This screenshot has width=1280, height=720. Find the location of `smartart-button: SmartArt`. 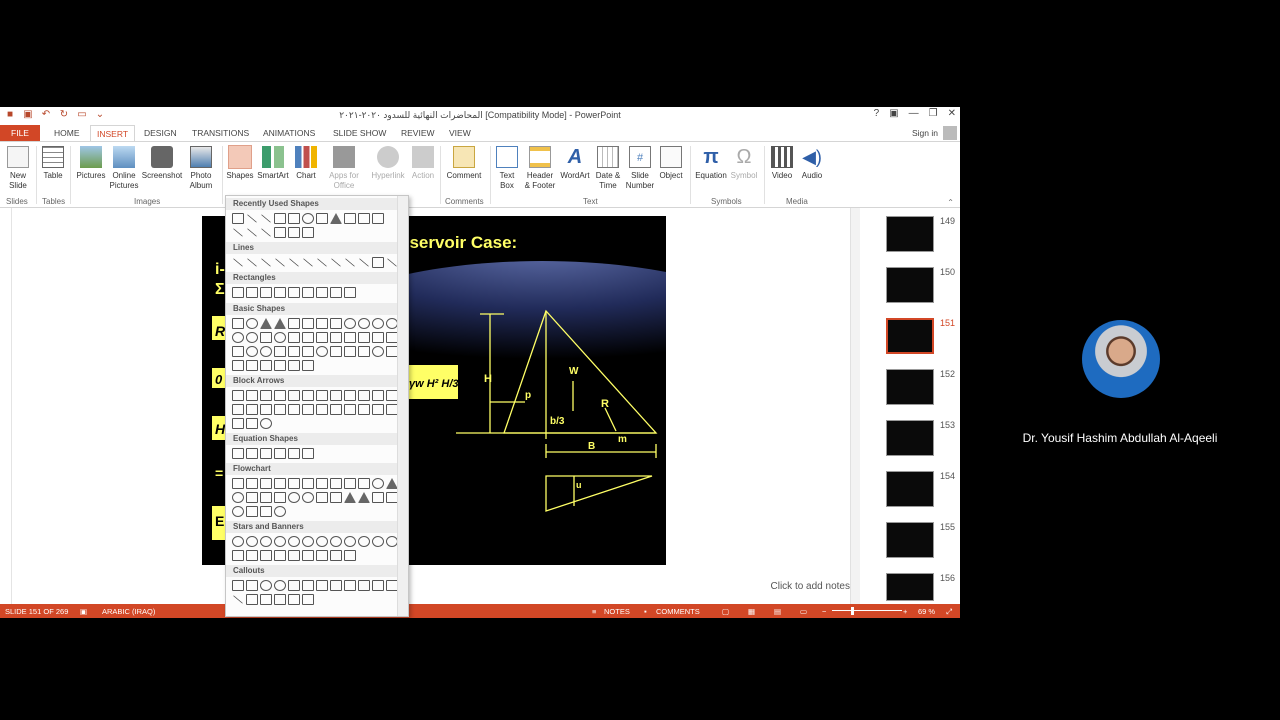

smartart-button: SmartArt is located at coordinates (273, 163).